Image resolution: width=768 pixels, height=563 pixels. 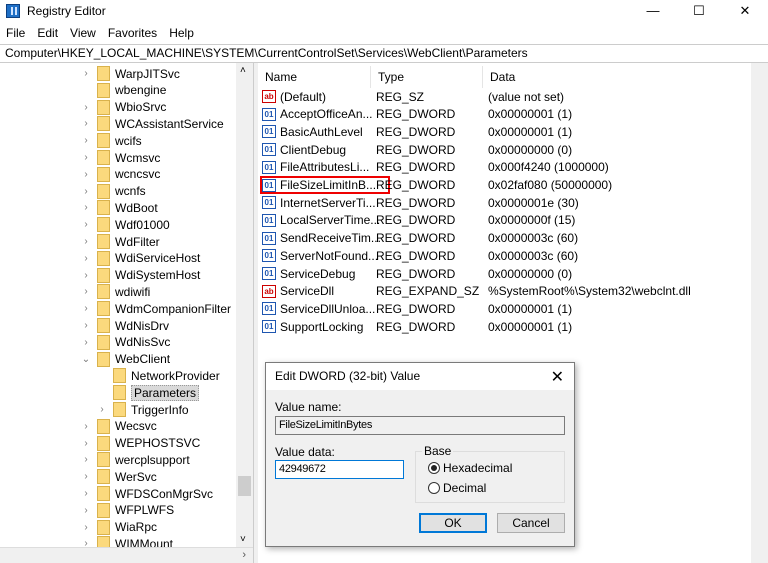 What do you see at coordinates (158, 375) in the screenshot?
I see `tree-item: NetworkProvider` at bounding box center [158, 375].